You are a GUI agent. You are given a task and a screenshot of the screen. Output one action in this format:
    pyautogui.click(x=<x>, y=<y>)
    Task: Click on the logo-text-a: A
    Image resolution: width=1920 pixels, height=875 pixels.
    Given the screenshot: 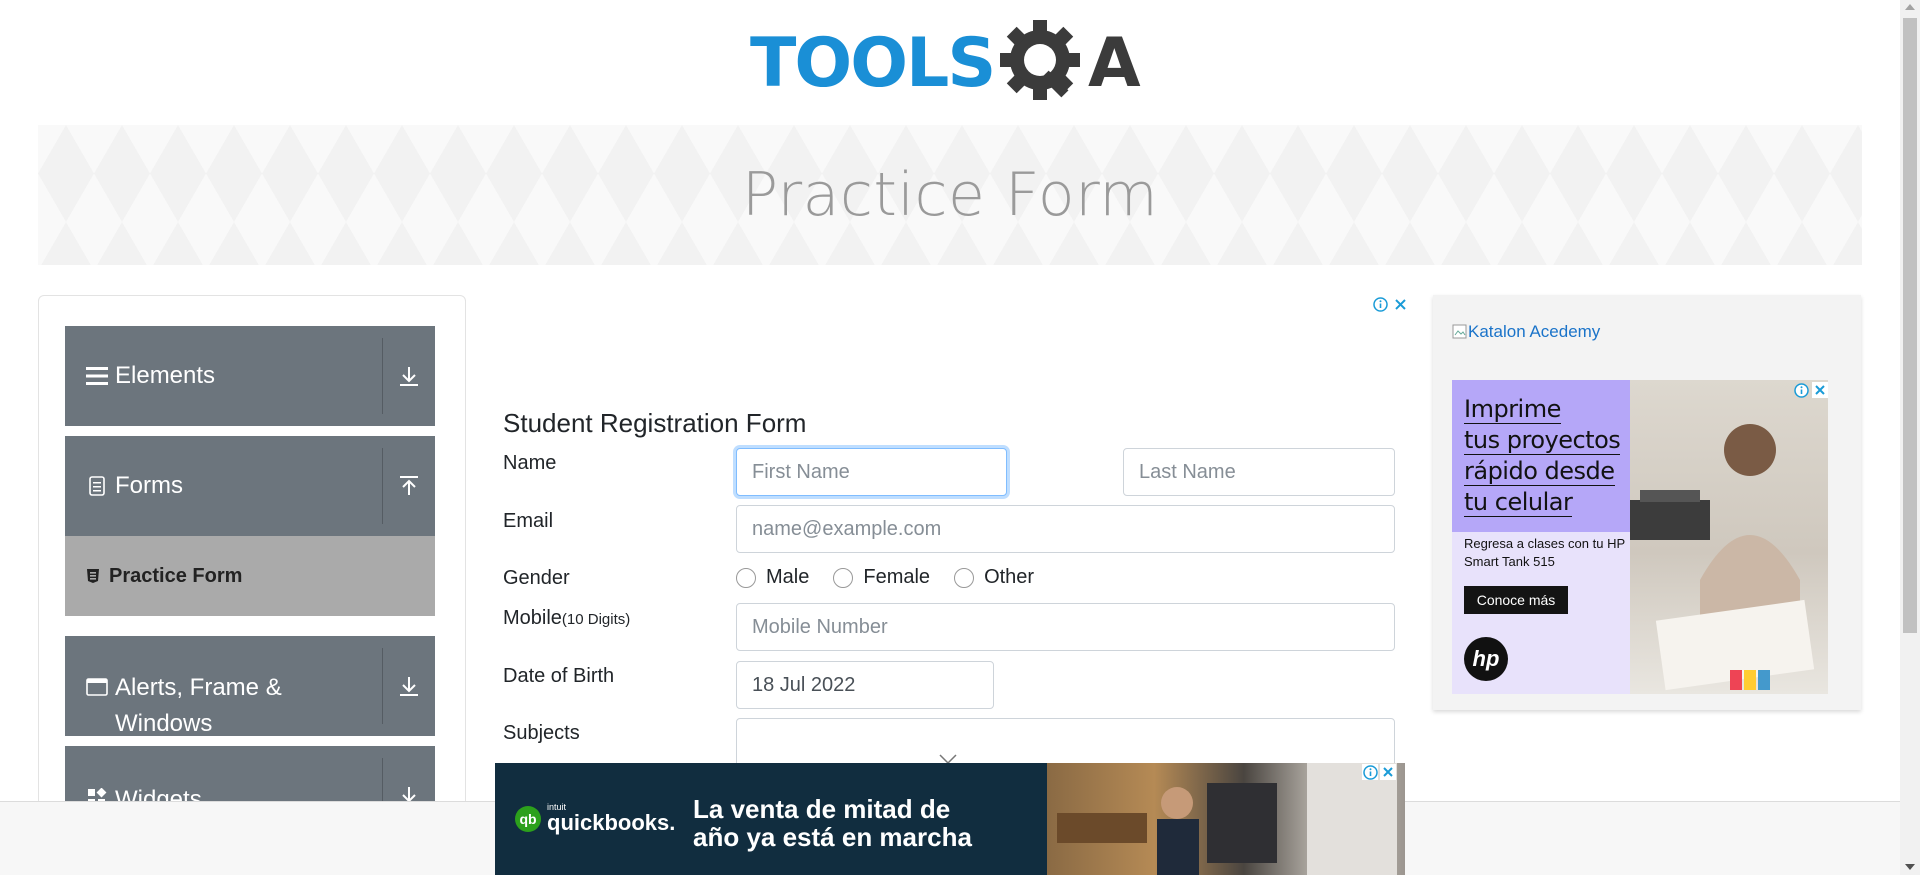 What is the action you would take?
    pyautogui.click(x=1114, y=63)
    